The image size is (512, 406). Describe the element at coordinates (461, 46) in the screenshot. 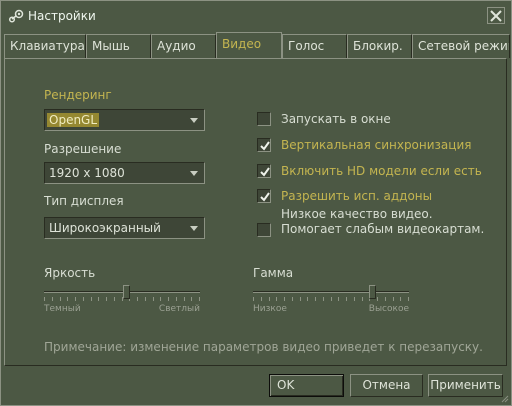

I see `tab-multiplayer: Сетевой режим` at that location.